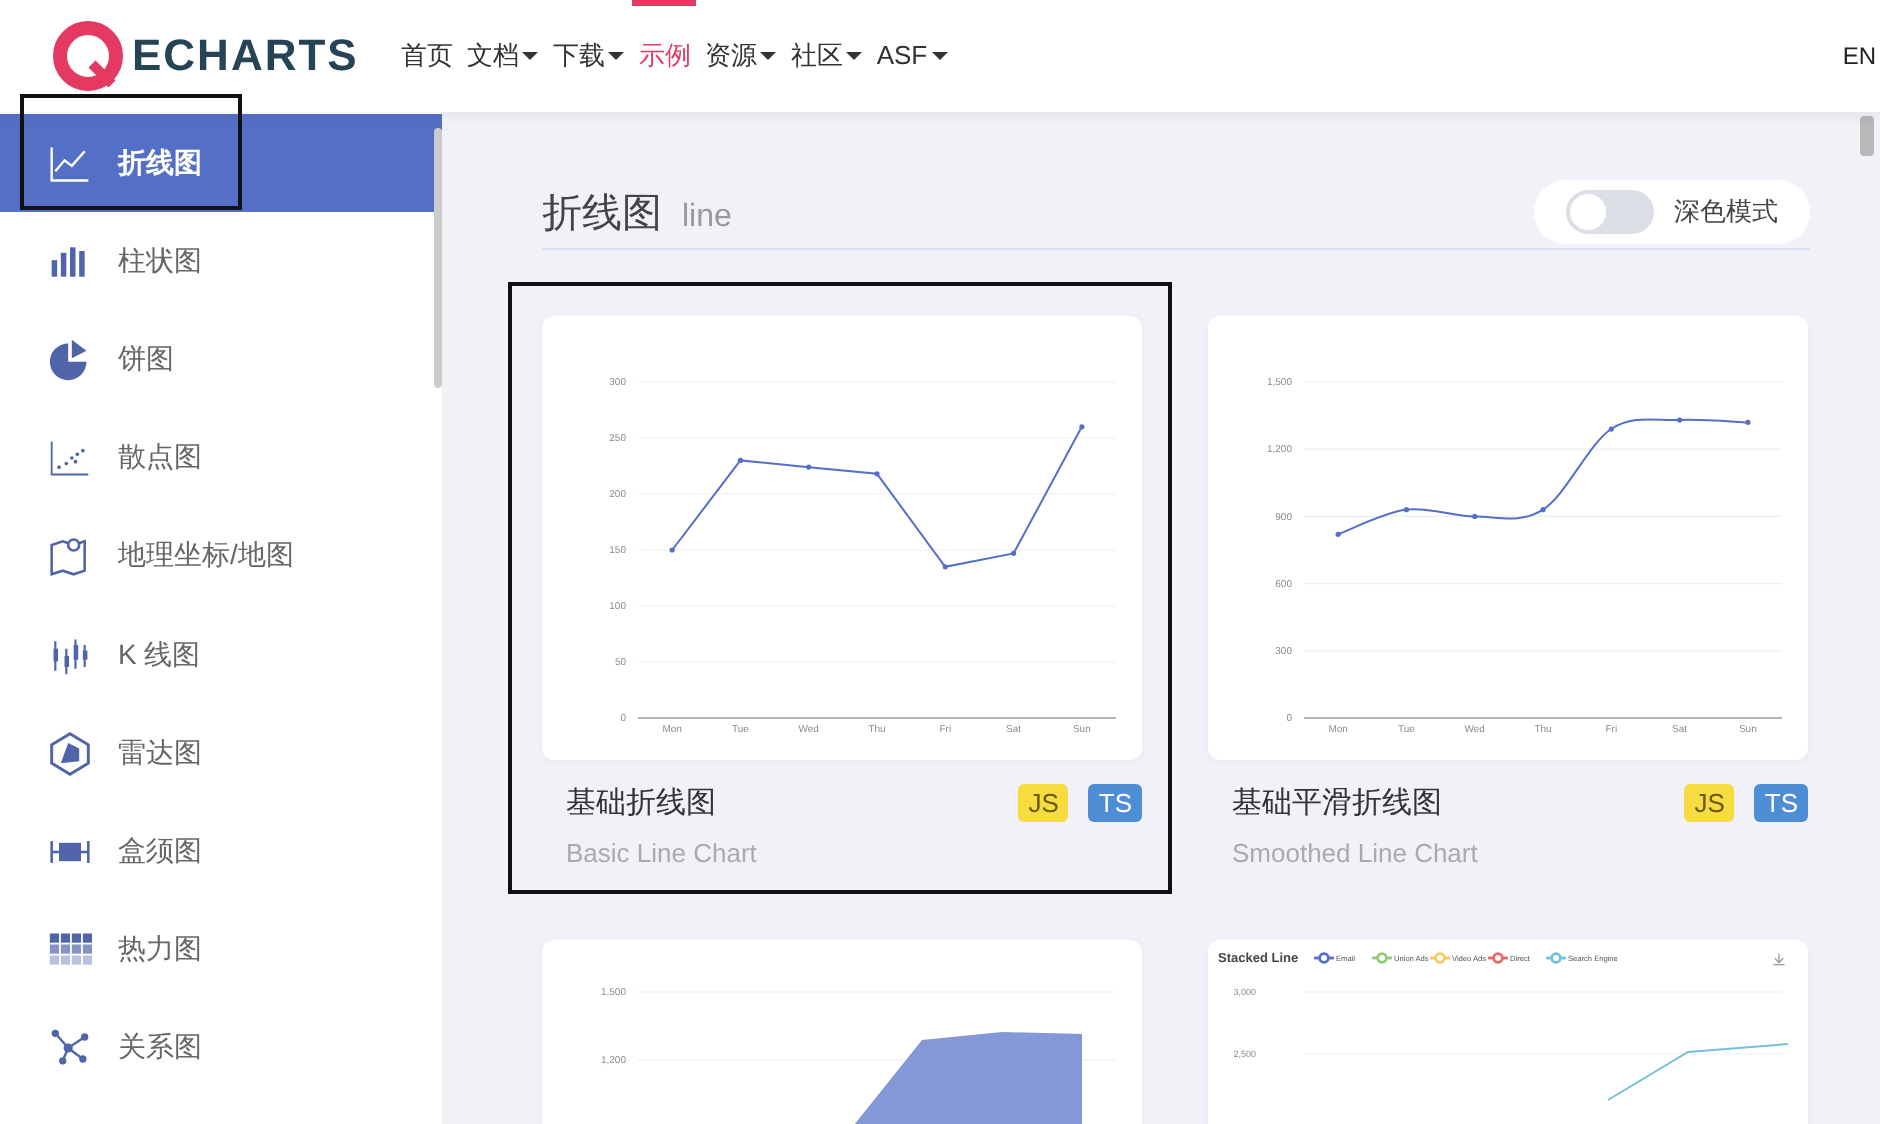 The width and height of the screenshot is (1880, 1124). Describe the element at coordinates (1779, 959) in the screenshot. I see `download-icon` at that location.